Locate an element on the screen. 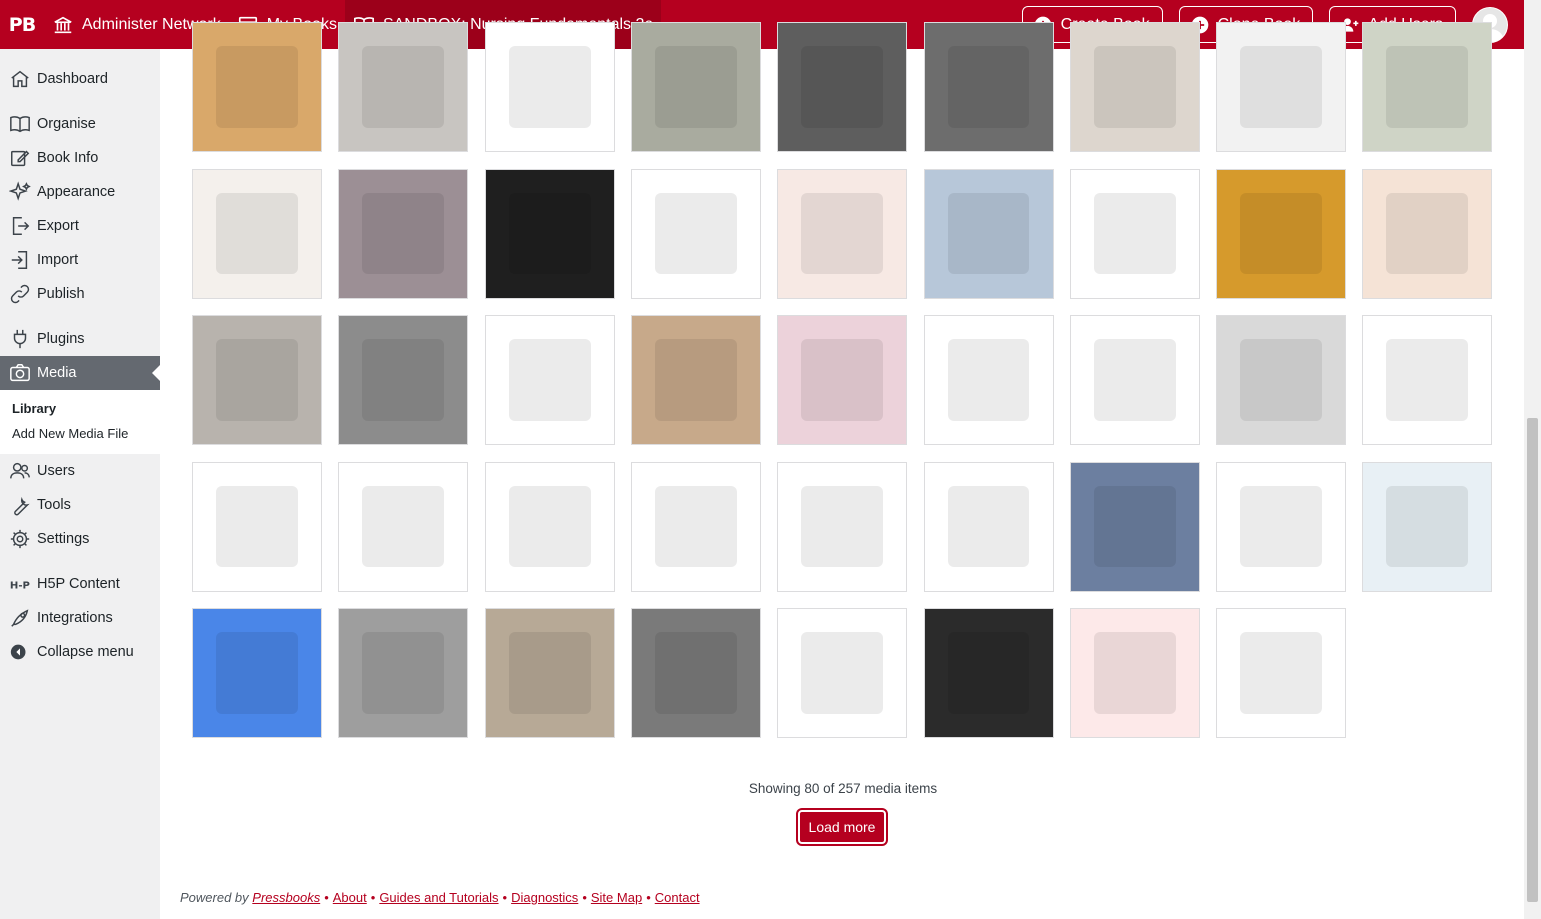 This screenshot has height=919, width=1541. footer-link-about: About is located at coordinates (350, 897).